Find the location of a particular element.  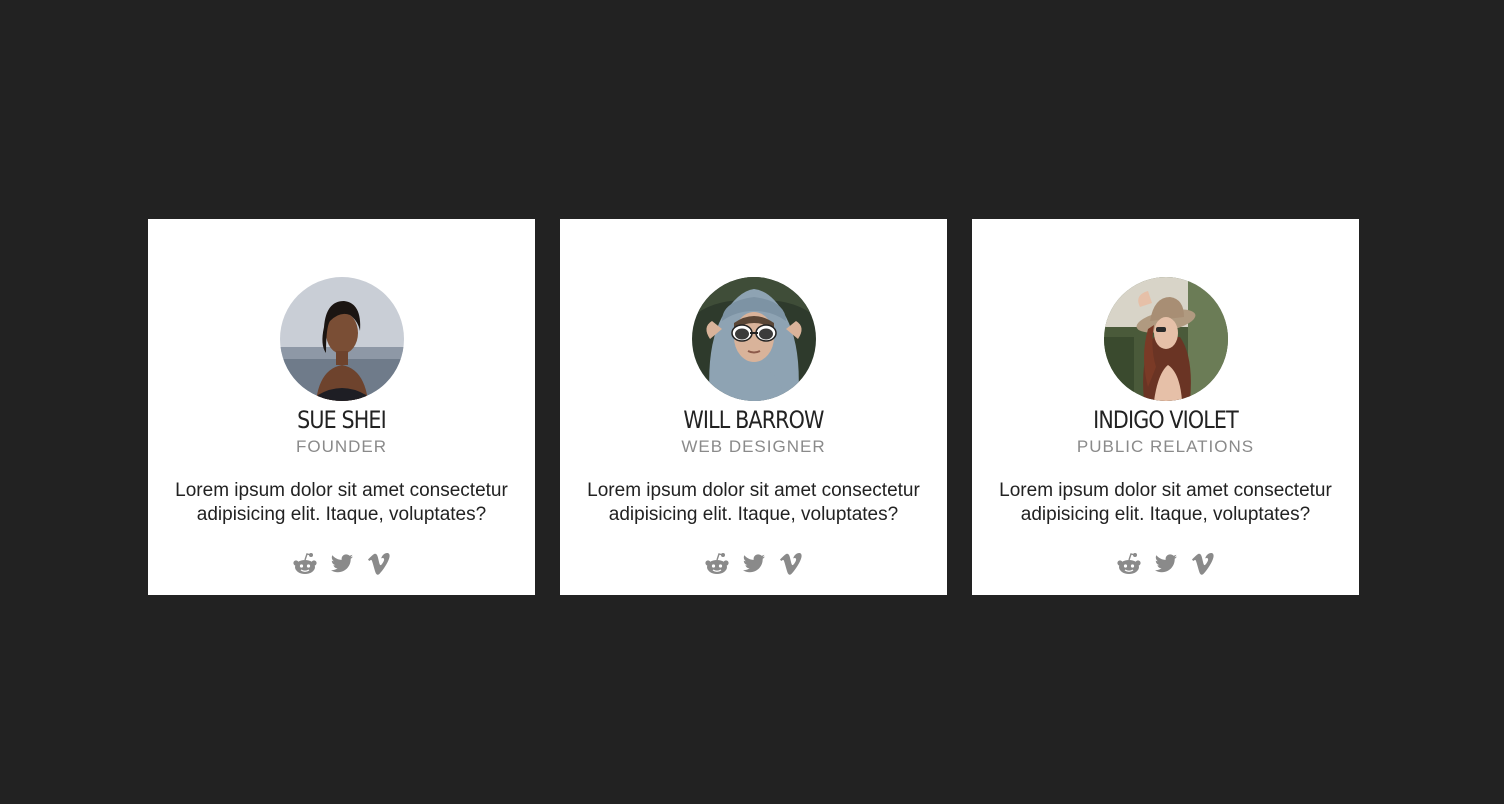

woman-in-water-photo is located at coordinates (341, 339).